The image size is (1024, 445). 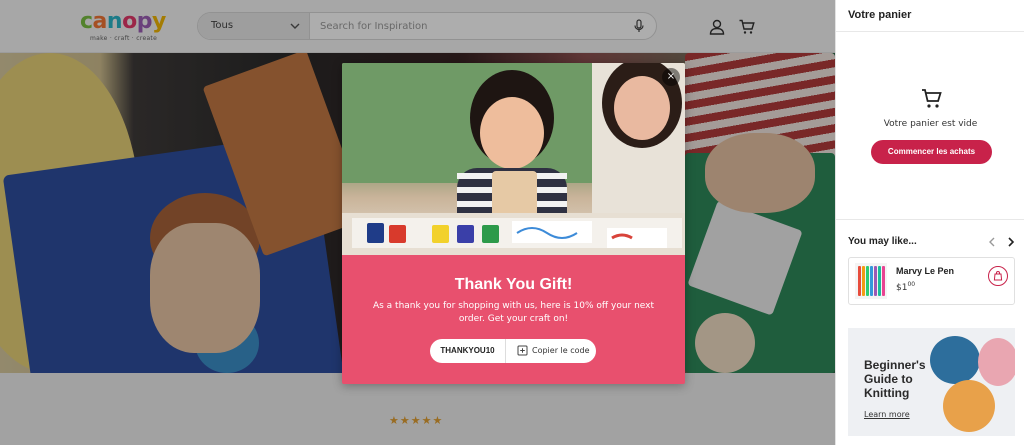 I want to click on product-name: Marvy Le Pen, so click(x=925, y=271).